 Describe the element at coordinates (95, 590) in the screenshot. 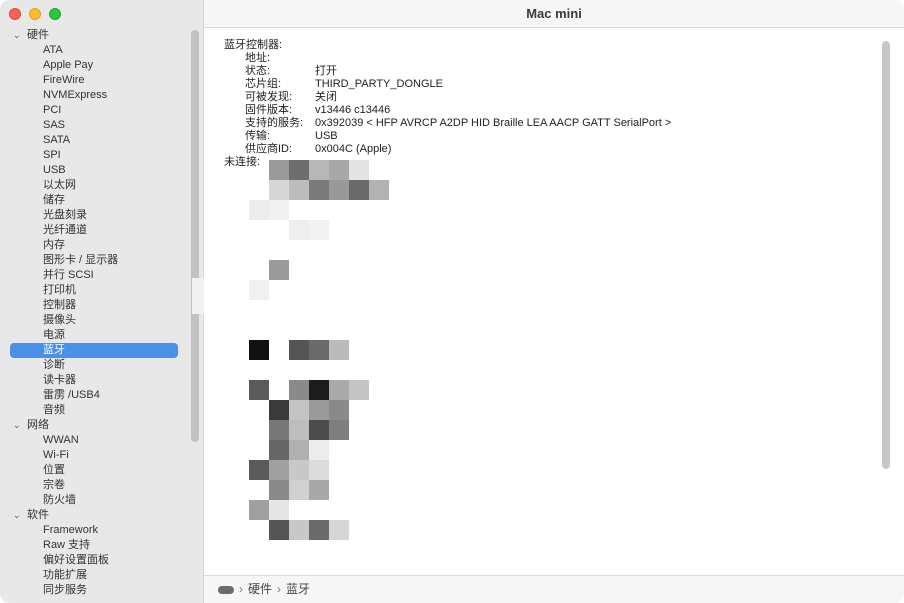

I see `sidebar-item-sync-services: 同步服务` at that location.